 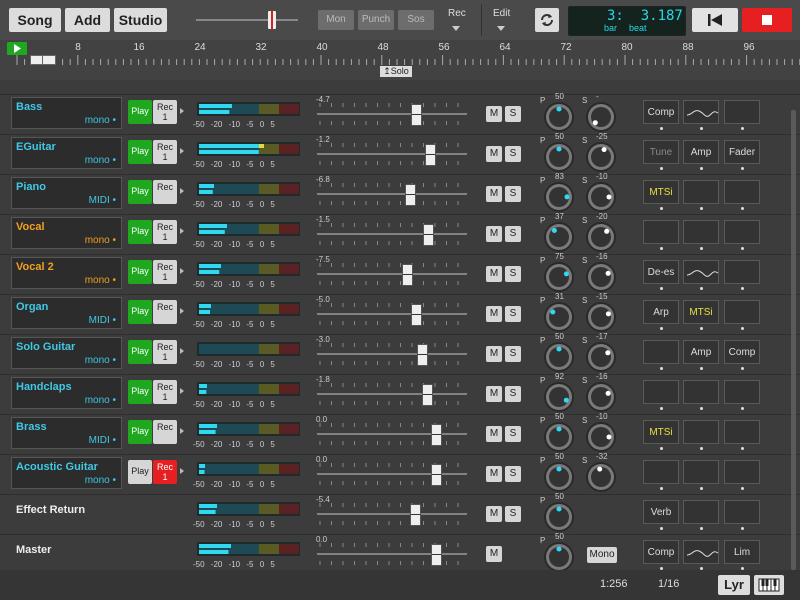 I want to click on fx-slot-amp: Amp, so click(x=701, y=152).